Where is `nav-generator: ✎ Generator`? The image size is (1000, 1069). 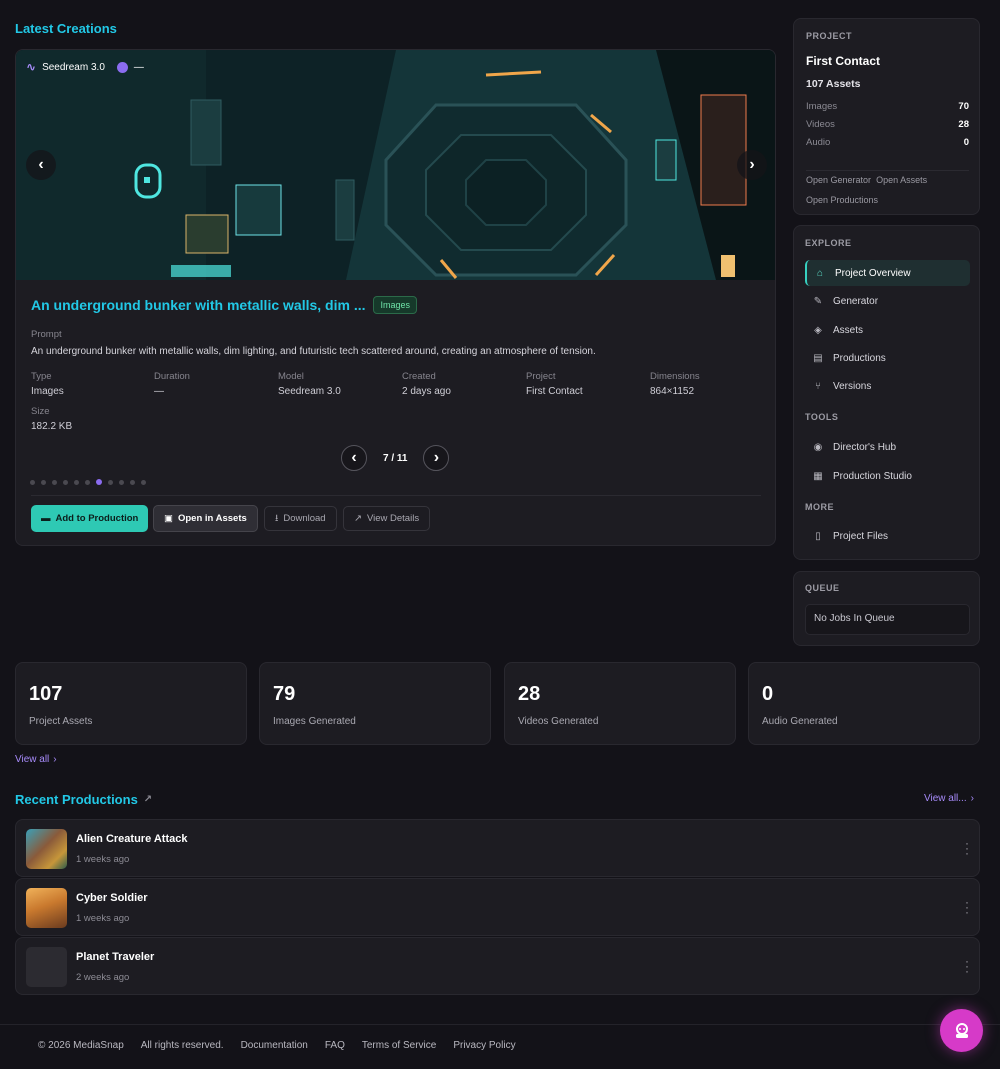
nav-generator: ✎ Generator is located at coordinates (887, 301).